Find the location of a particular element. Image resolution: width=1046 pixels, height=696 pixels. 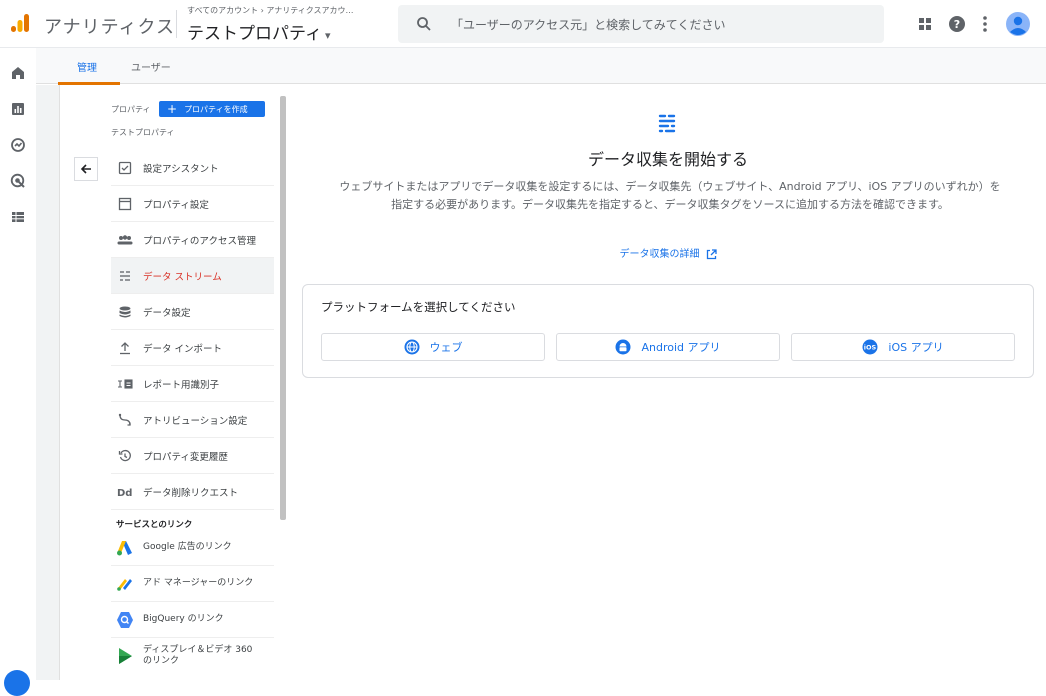

menu-item-access-management: プロパティのアクセス管理 is located at coordinates (192, 240).